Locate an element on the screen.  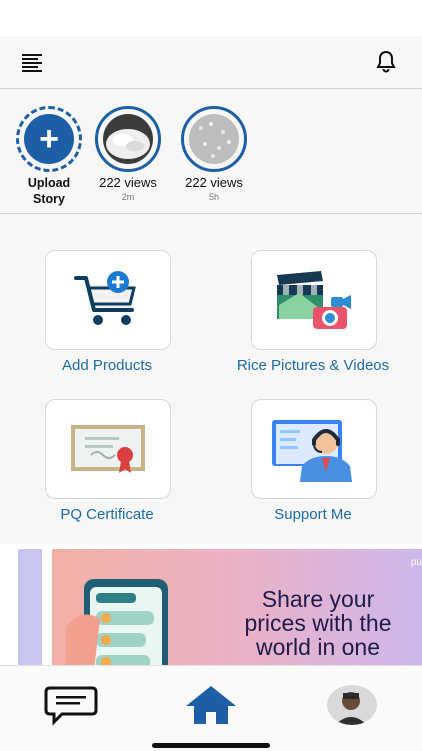
banner-line-2: prices with the is located at coordinates (318, 623).